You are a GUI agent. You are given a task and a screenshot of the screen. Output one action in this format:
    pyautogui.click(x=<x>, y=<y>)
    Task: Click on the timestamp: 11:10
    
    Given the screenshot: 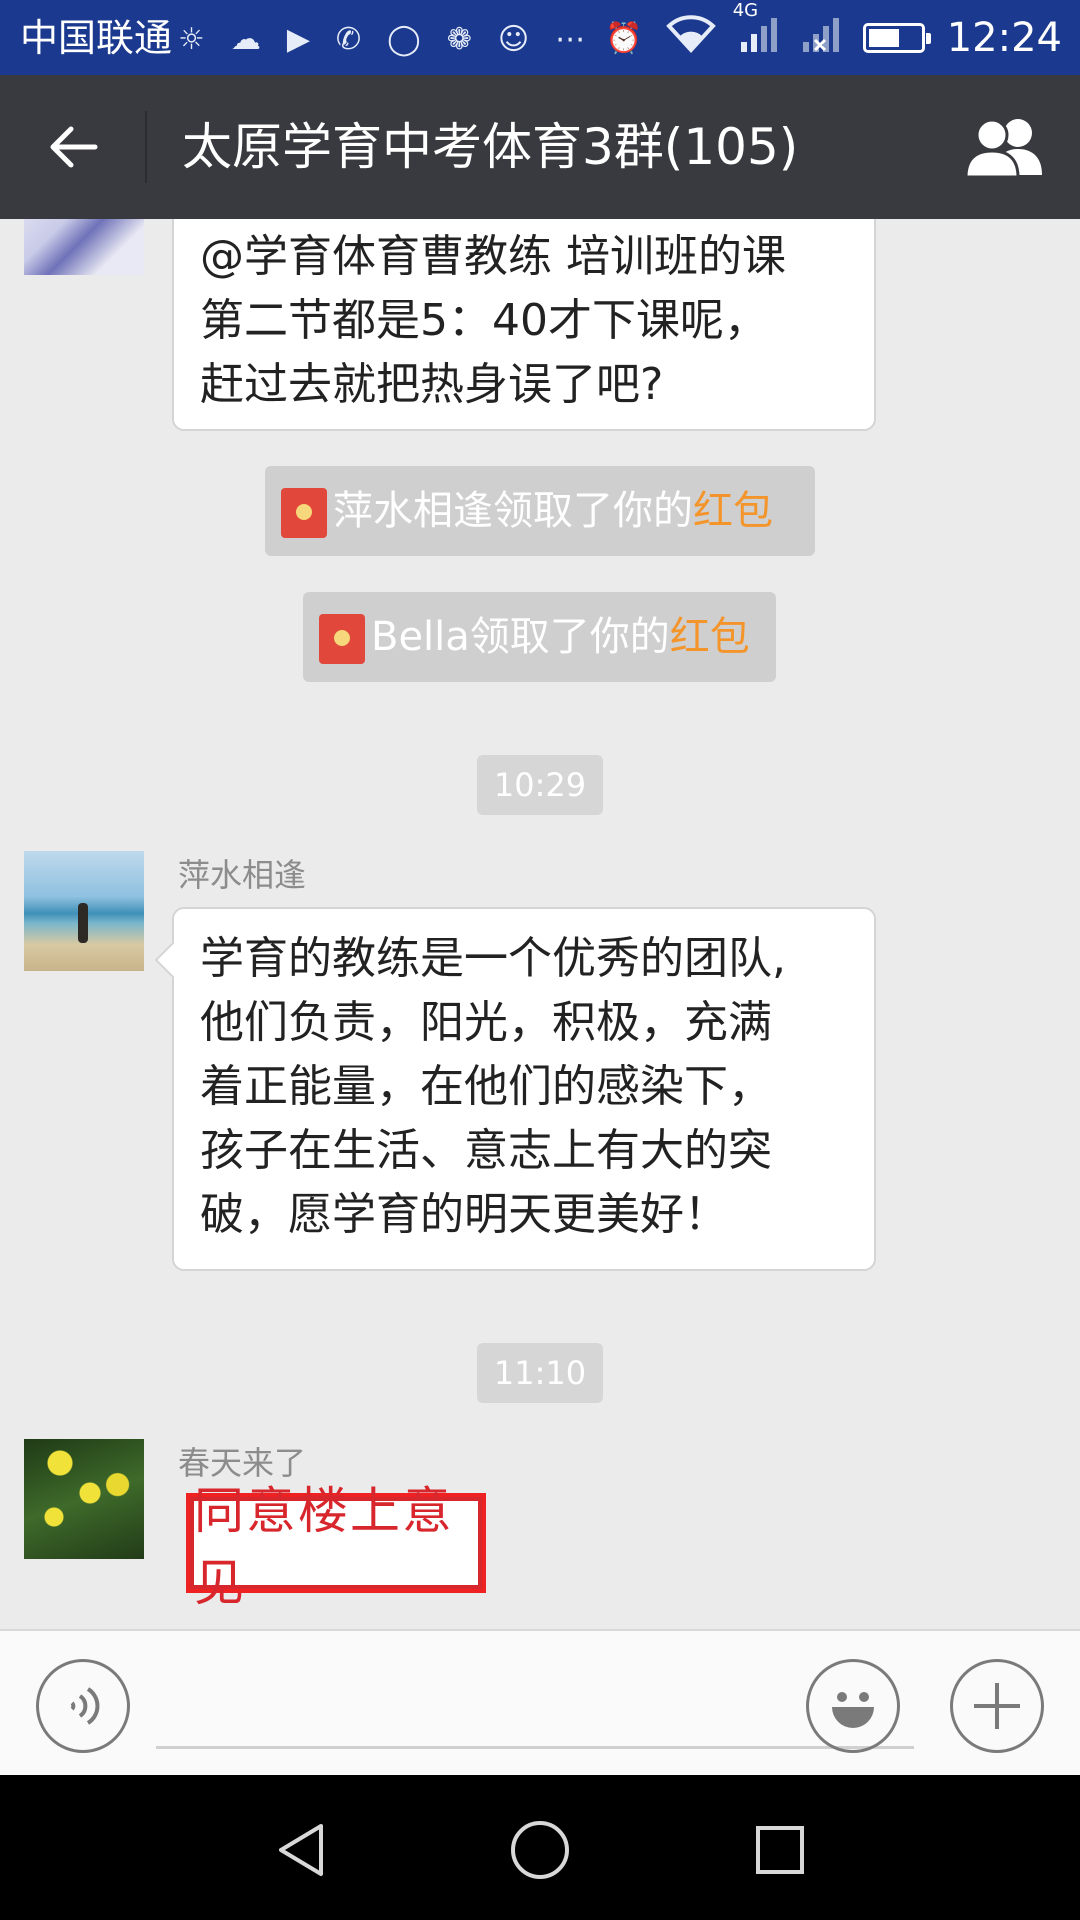 What is the action you would take?
    pyautogui.click(x=540, y=1373)
    